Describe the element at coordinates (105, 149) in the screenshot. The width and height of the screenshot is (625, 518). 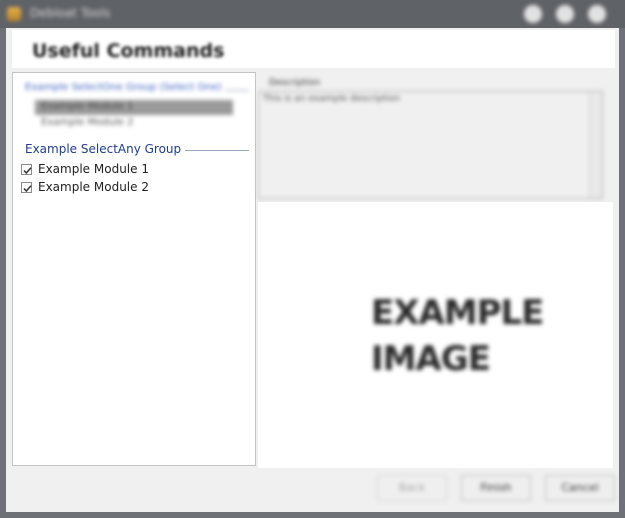
I see `select-any-group-title: Example SelectAny Group` at that location.